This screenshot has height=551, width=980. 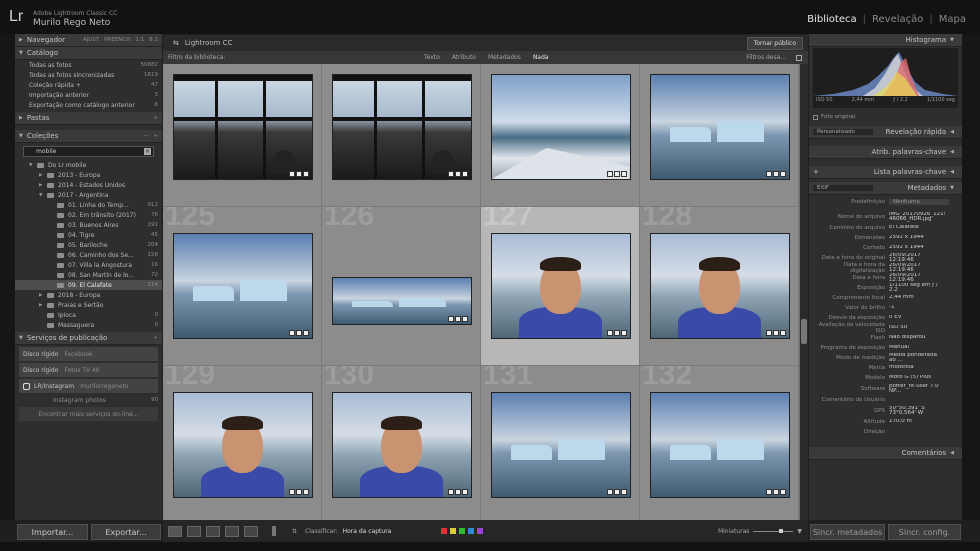 I want to click on filter-tab-text: Texto, so click(x=432, y=57).